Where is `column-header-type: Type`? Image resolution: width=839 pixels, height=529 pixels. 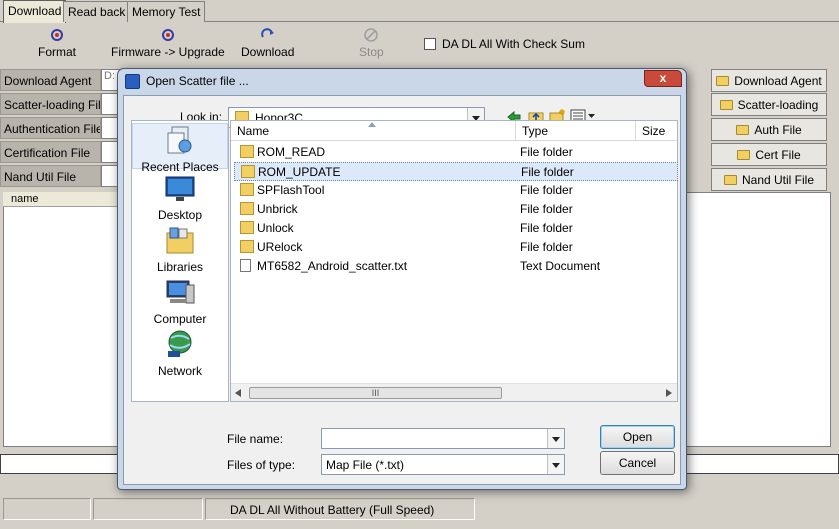
column-header-type: Type is located at coordinates (576, 131).